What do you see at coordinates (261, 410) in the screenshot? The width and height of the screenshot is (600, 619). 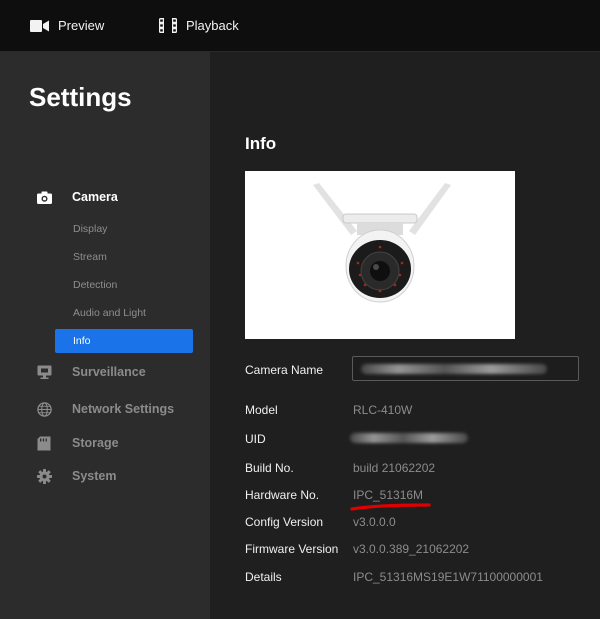 I see `model-label: Model` at bounding box center [261, 410].